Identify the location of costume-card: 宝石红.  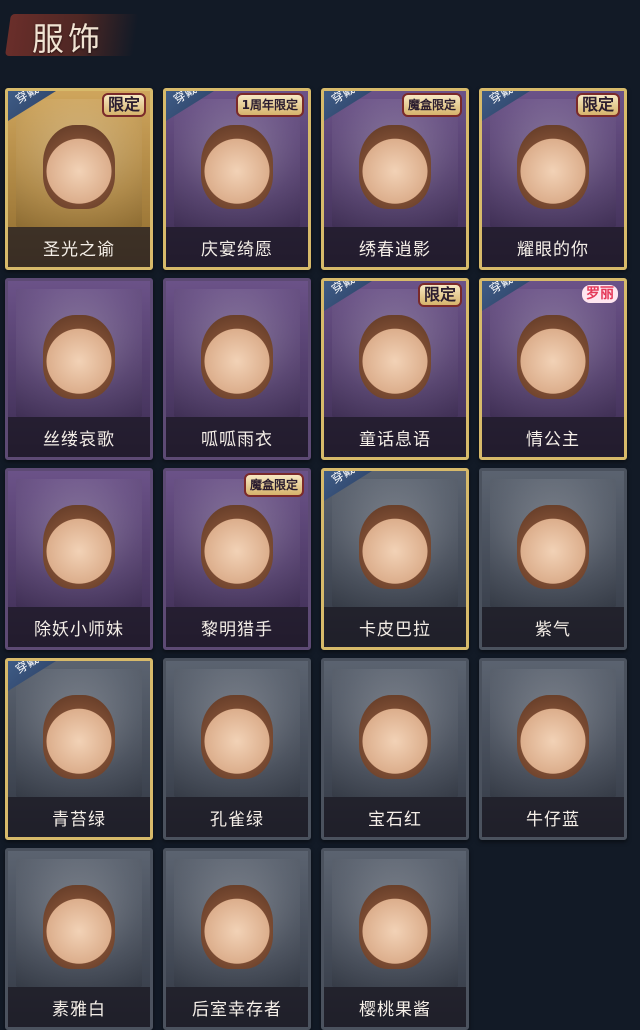
(395, 749).